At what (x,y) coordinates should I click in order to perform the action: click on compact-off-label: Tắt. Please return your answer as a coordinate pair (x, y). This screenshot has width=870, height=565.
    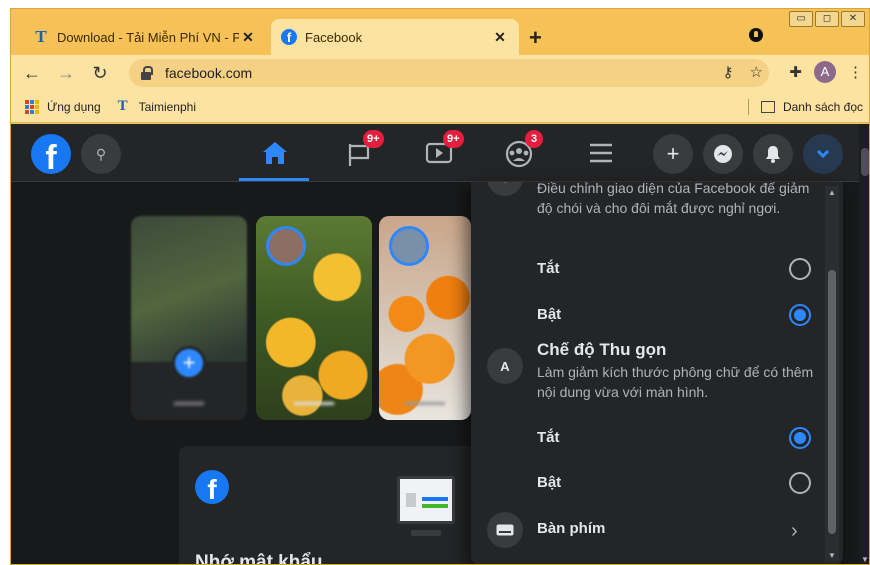
    Looking at the image, I should click on (548, 437).